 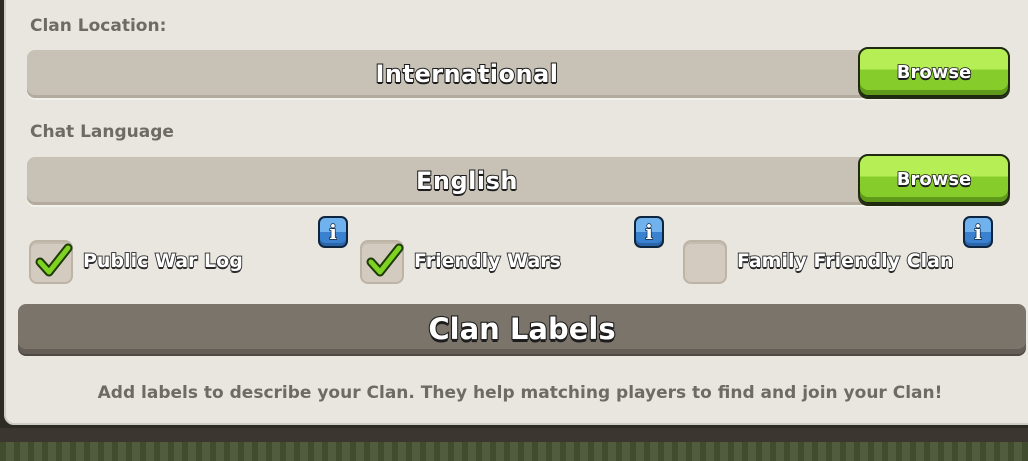 I want to click on family-friendly-clan-label: Family Friendly Clan, so click(x=845, y=261).